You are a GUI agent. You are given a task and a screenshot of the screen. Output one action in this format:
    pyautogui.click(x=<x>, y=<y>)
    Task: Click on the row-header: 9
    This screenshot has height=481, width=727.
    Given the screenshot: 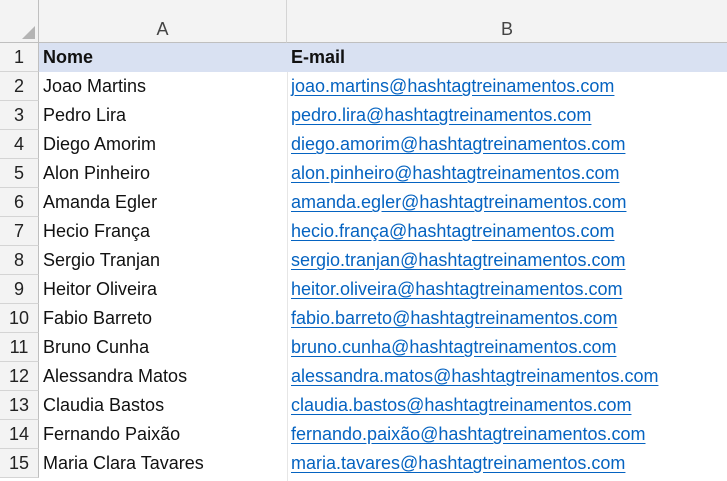 What is the action you would take?
    pyautogui.click(x=19, y=289)
    